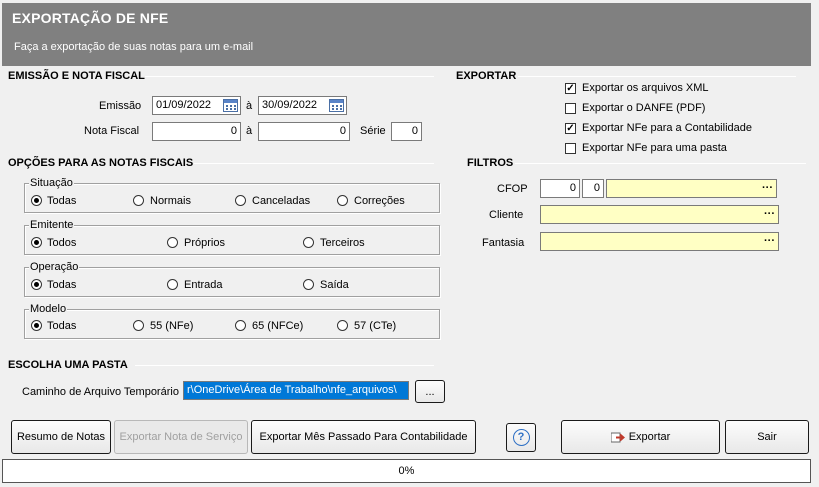 This screenshot has height=487, width=819. Describe the element at coordinates (138, 200) in the screenshot. I see `situacao-normais-radio` at that location.